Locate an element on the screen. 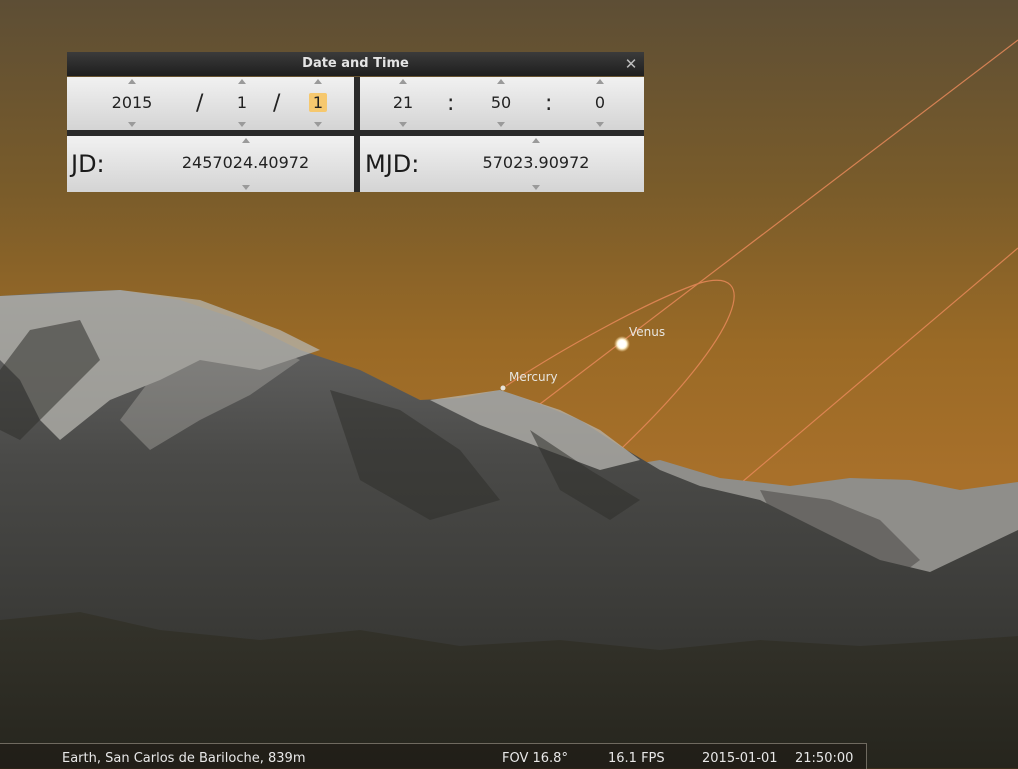 The height and width of the screenshot is (769, 1018). location-text: Earth, San Carlos de Bariloche, 839m is located at coordinates (184, 758).